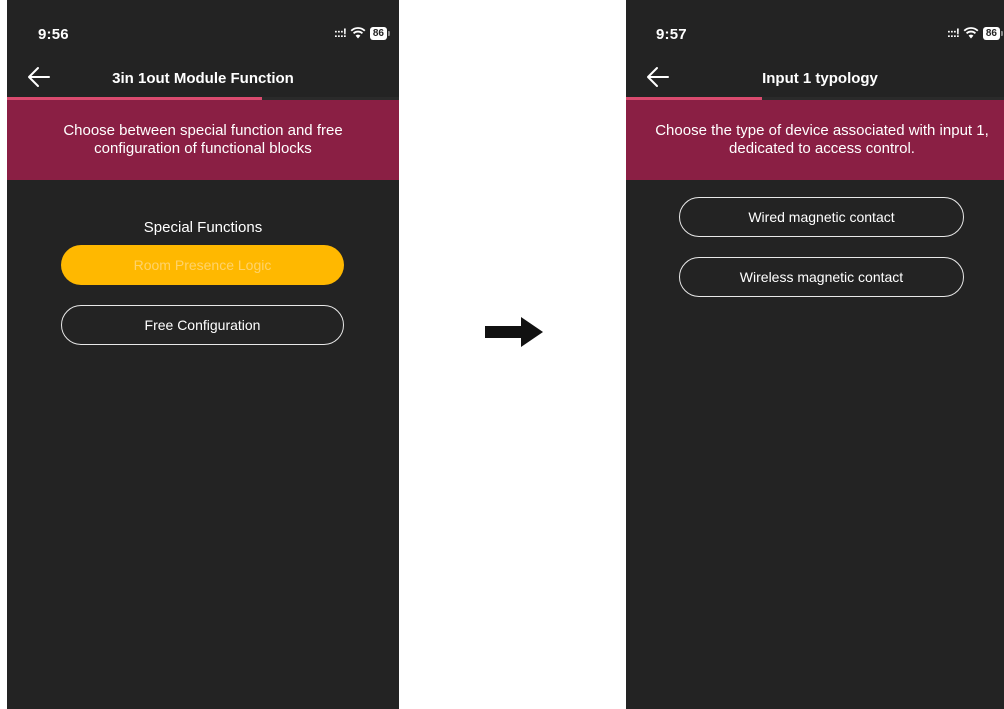  What do you see at coordinates (53, 34) in the screenshot?
I see `status-time: 9:56` at bounding box center [53, 34].